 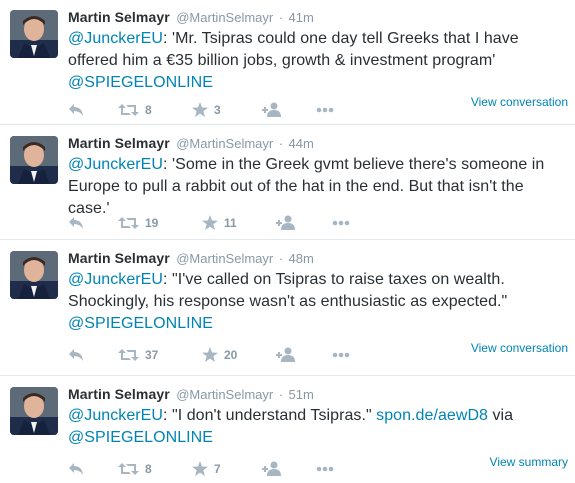 I want to click on favorite-count: 3, so click(x=217, y=109).